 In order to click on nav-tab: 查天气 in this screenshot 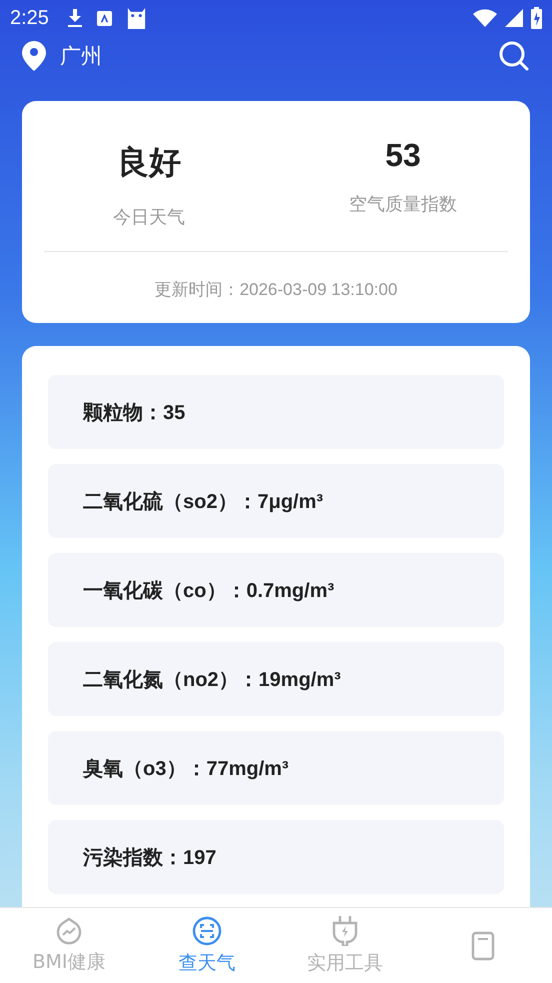, I will do `click(207, 945)`.